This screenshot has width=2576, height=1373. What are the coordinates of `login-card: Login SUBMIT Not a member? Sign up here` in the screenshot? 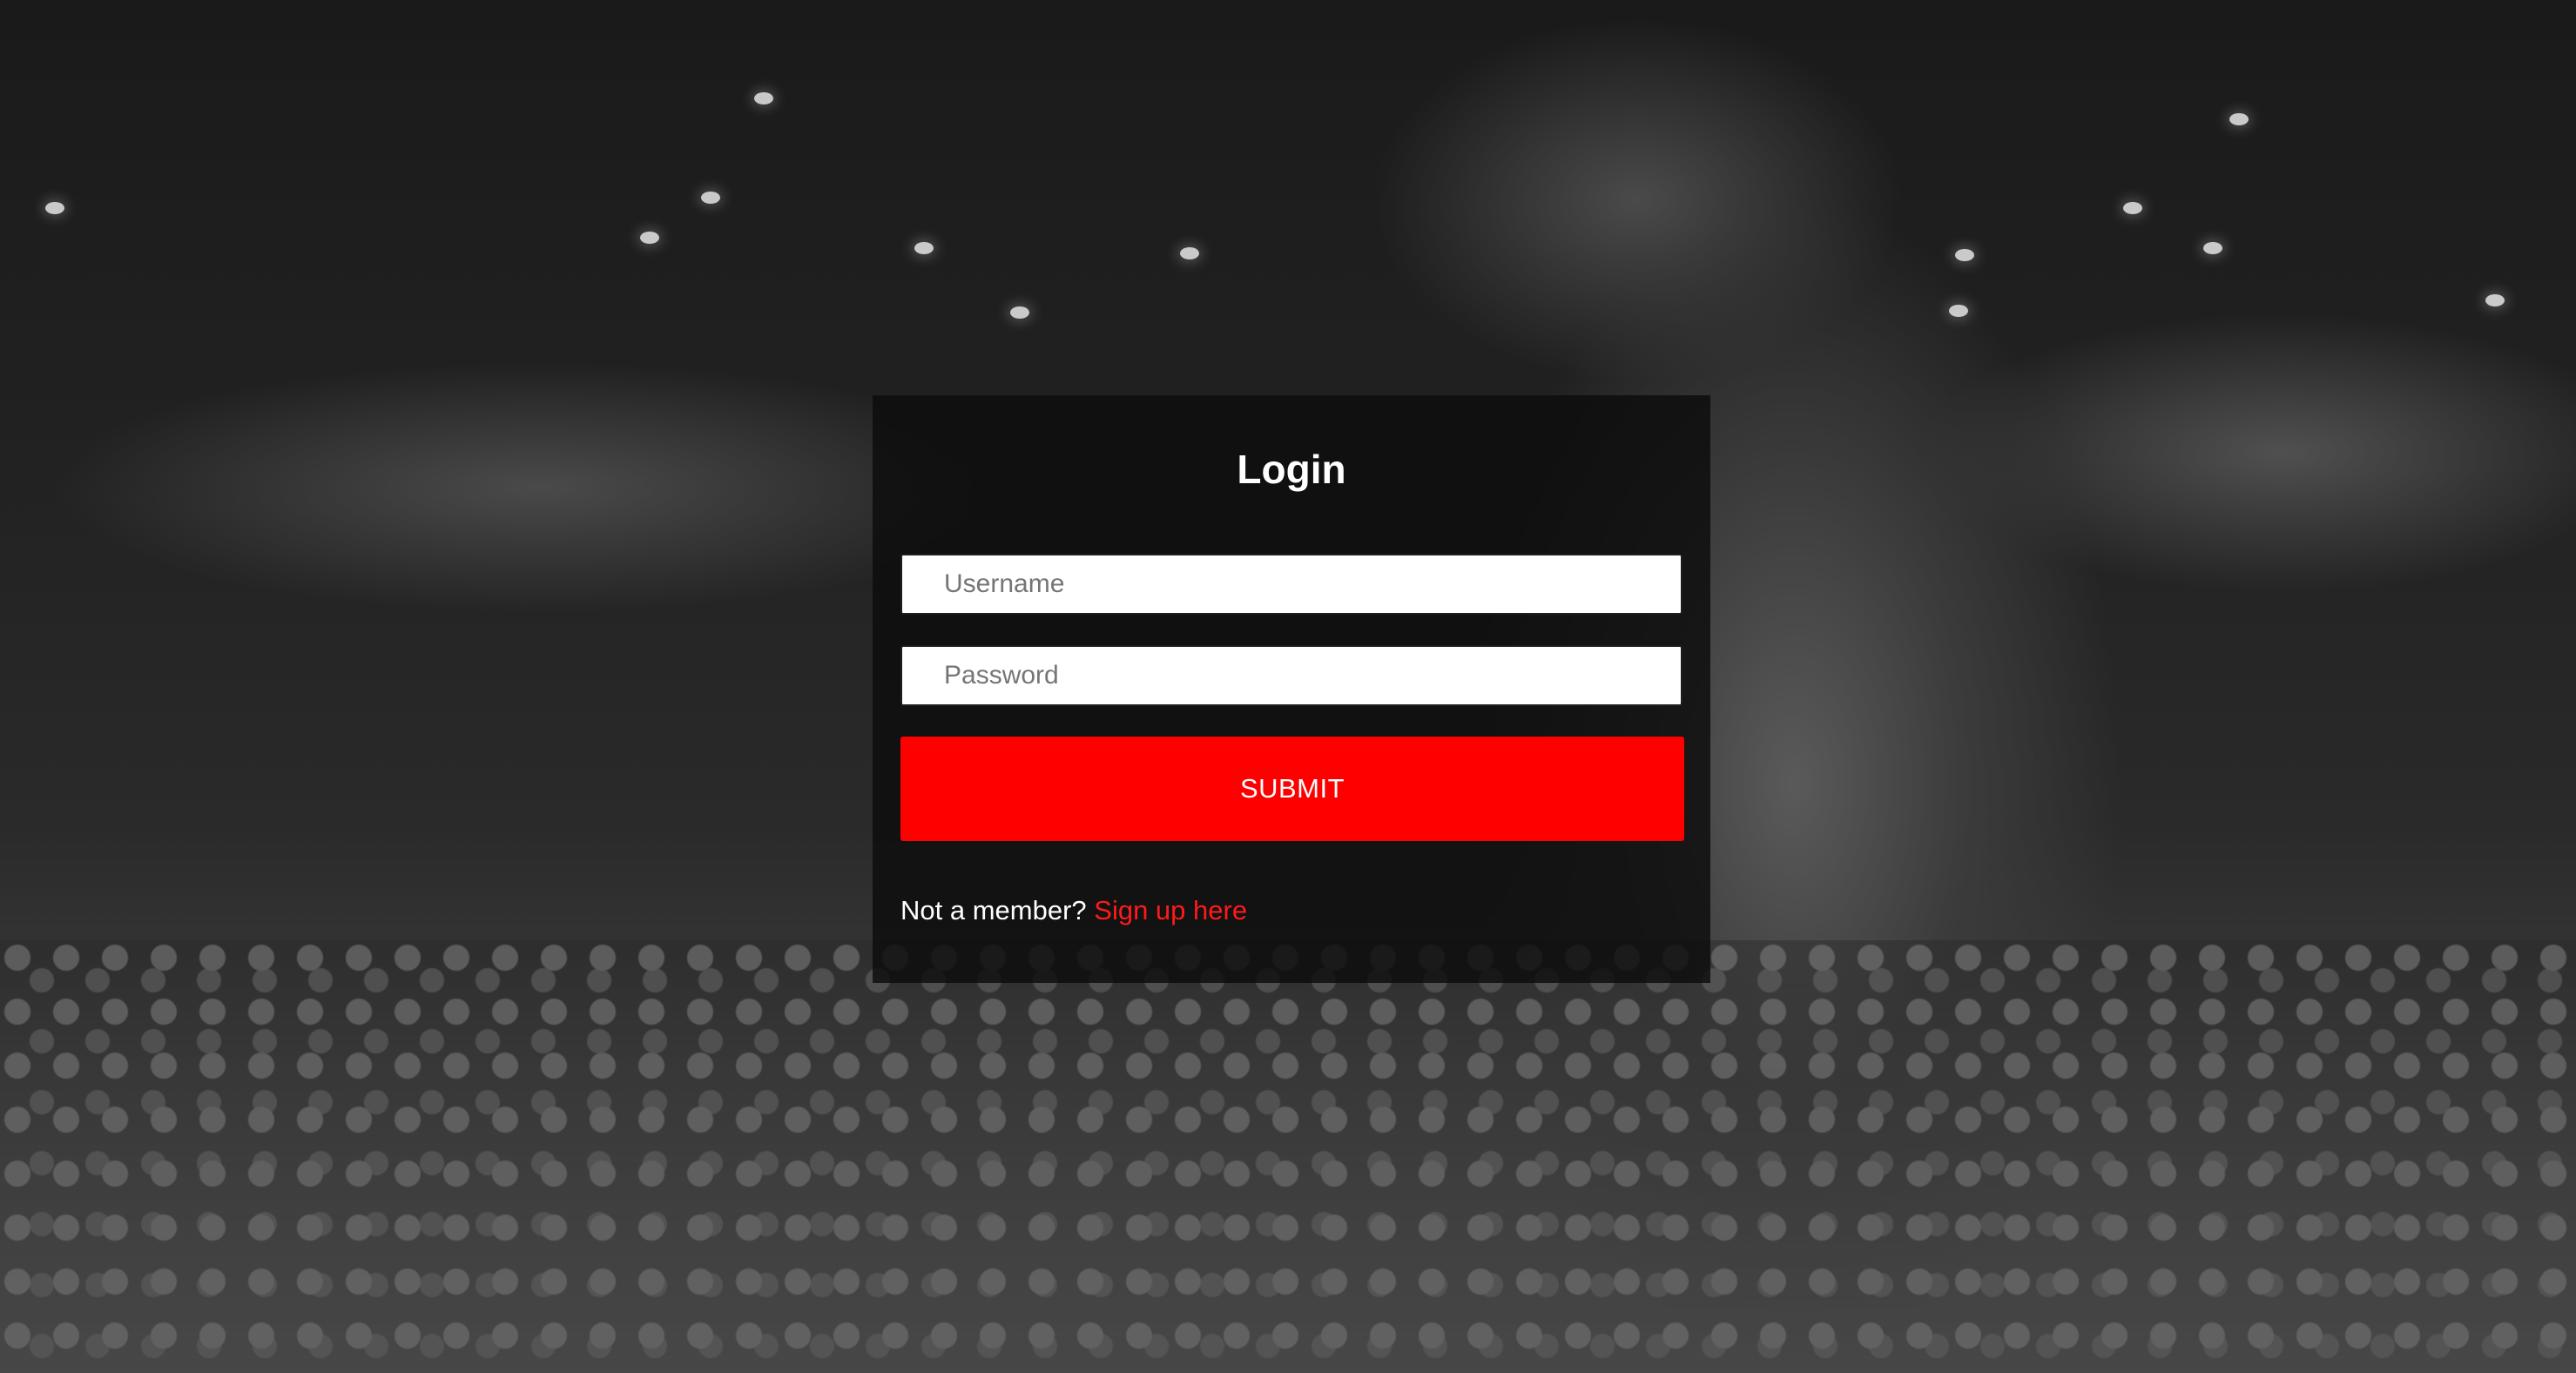 It's located at (1291, 689).